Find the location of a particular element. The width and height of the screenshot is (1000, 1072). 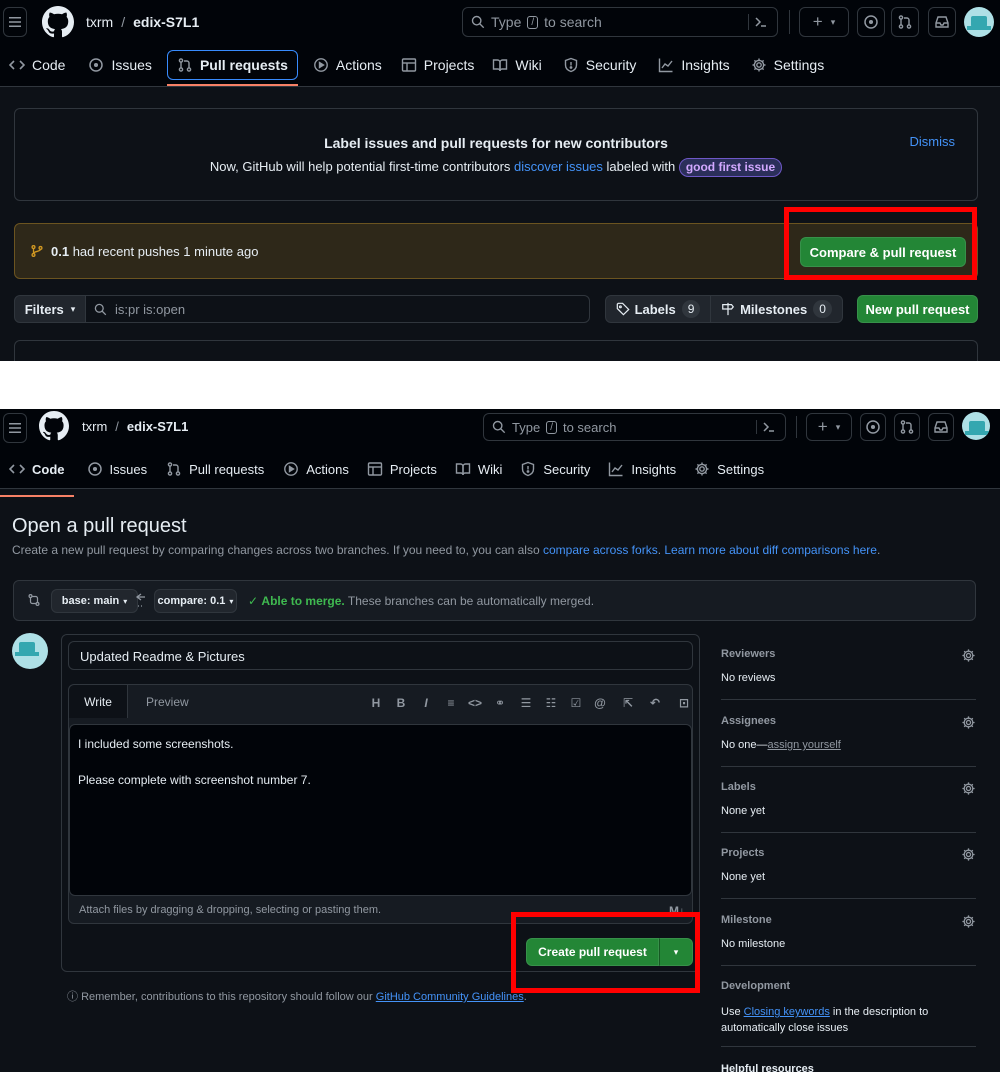

italic-icon: I is located at coordinates (426, 703).